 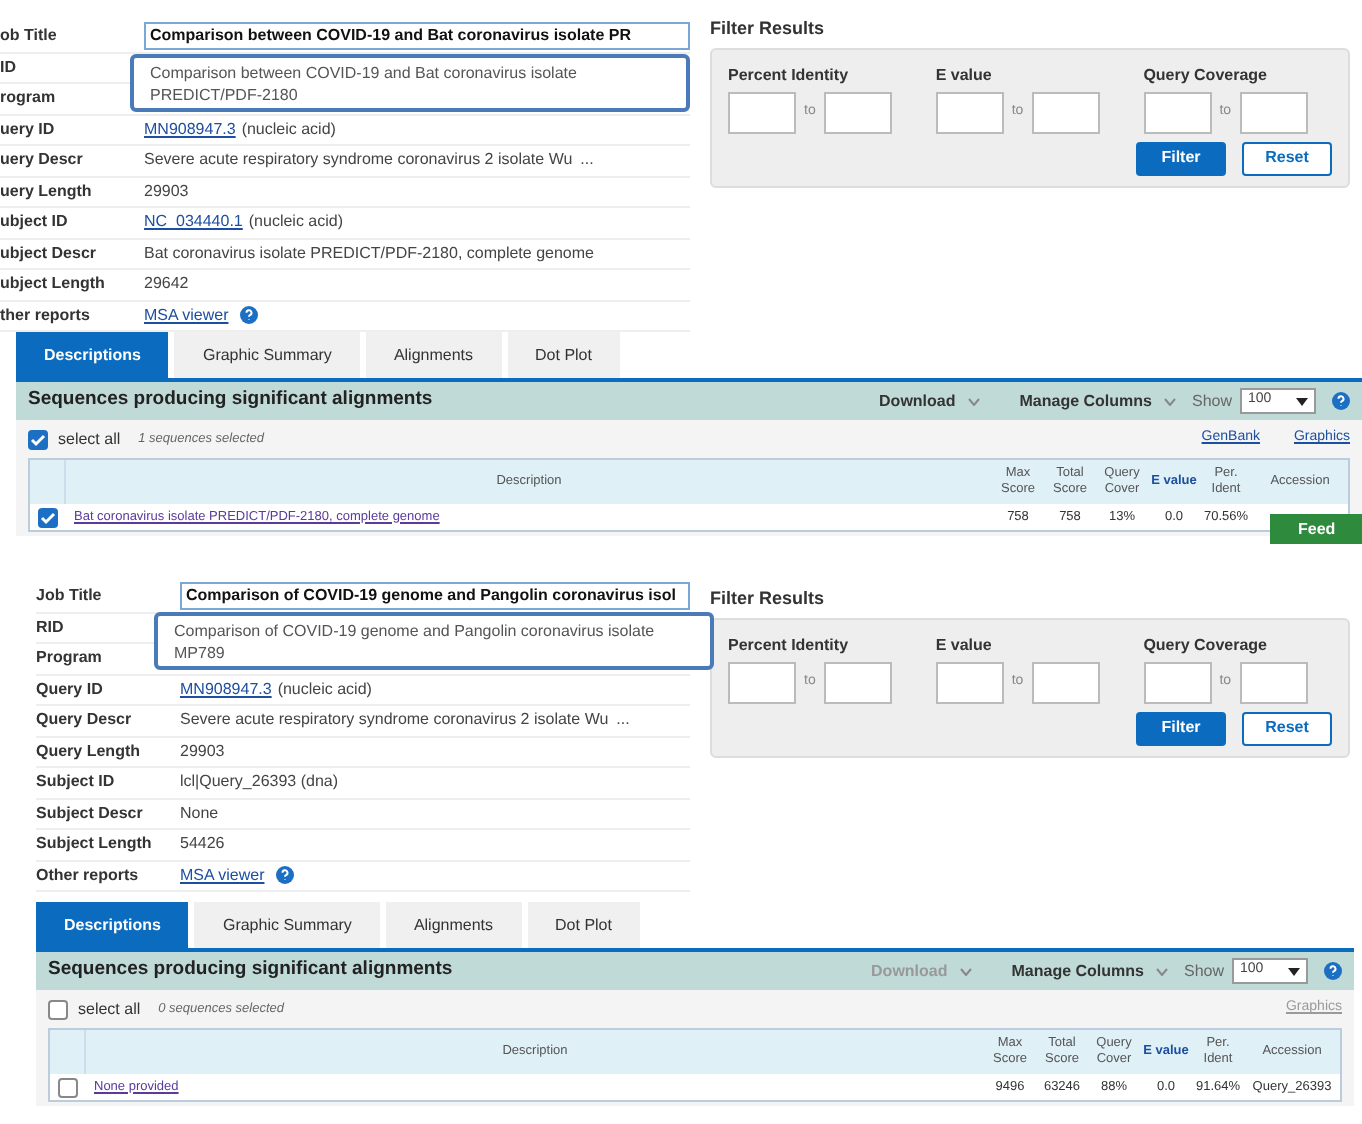 What do you see at coordinates (193, 222) in the screenshot?
I see `id-link: NC_034440.1` at bounding box center [193, 222].